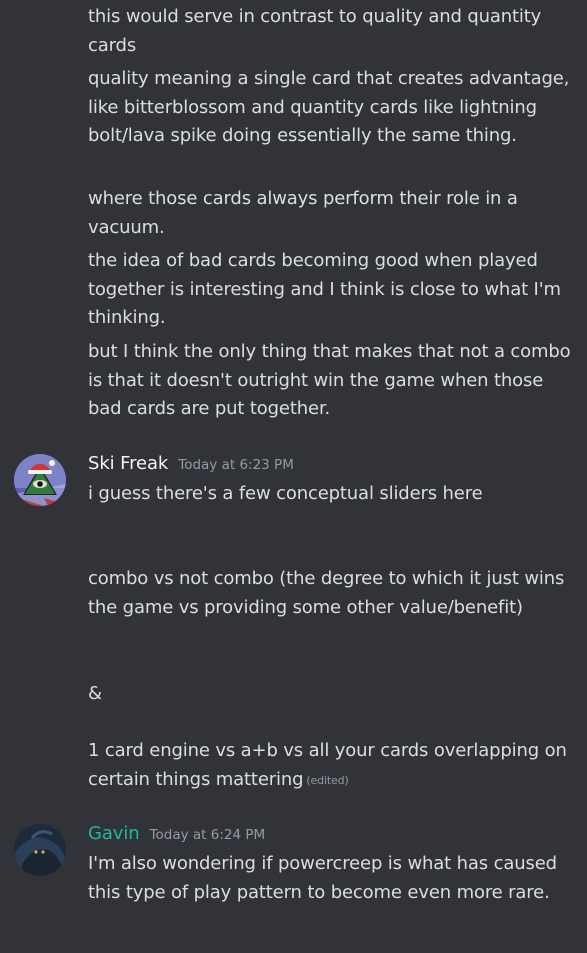 This screenshot has height=953, width=587. I want to click on timestamp: Today at 6:24 PM, so click(208, 835).